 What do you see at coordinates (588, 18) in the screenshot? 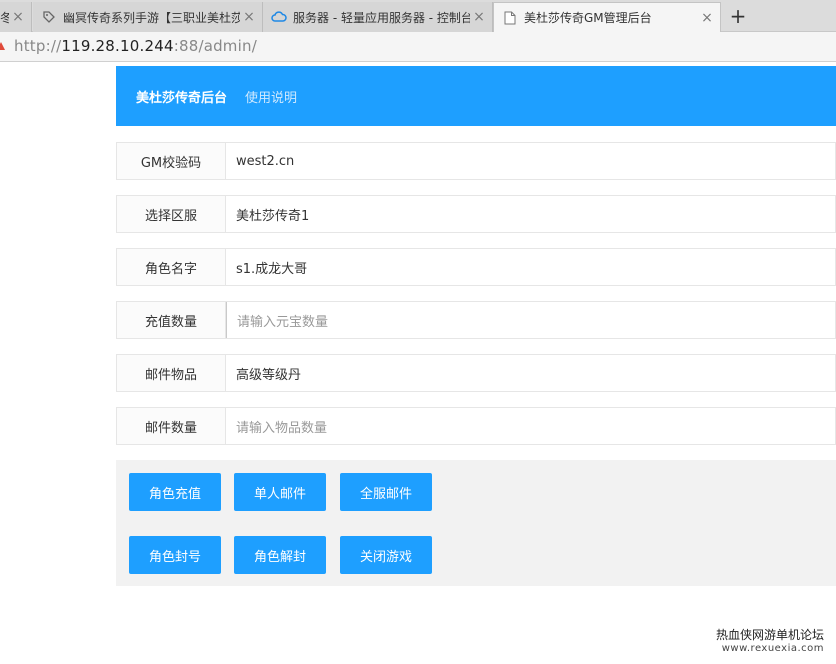
I see `tab-title: 美杜莎传奇GM管理后台` at bounding box center [588, 18].